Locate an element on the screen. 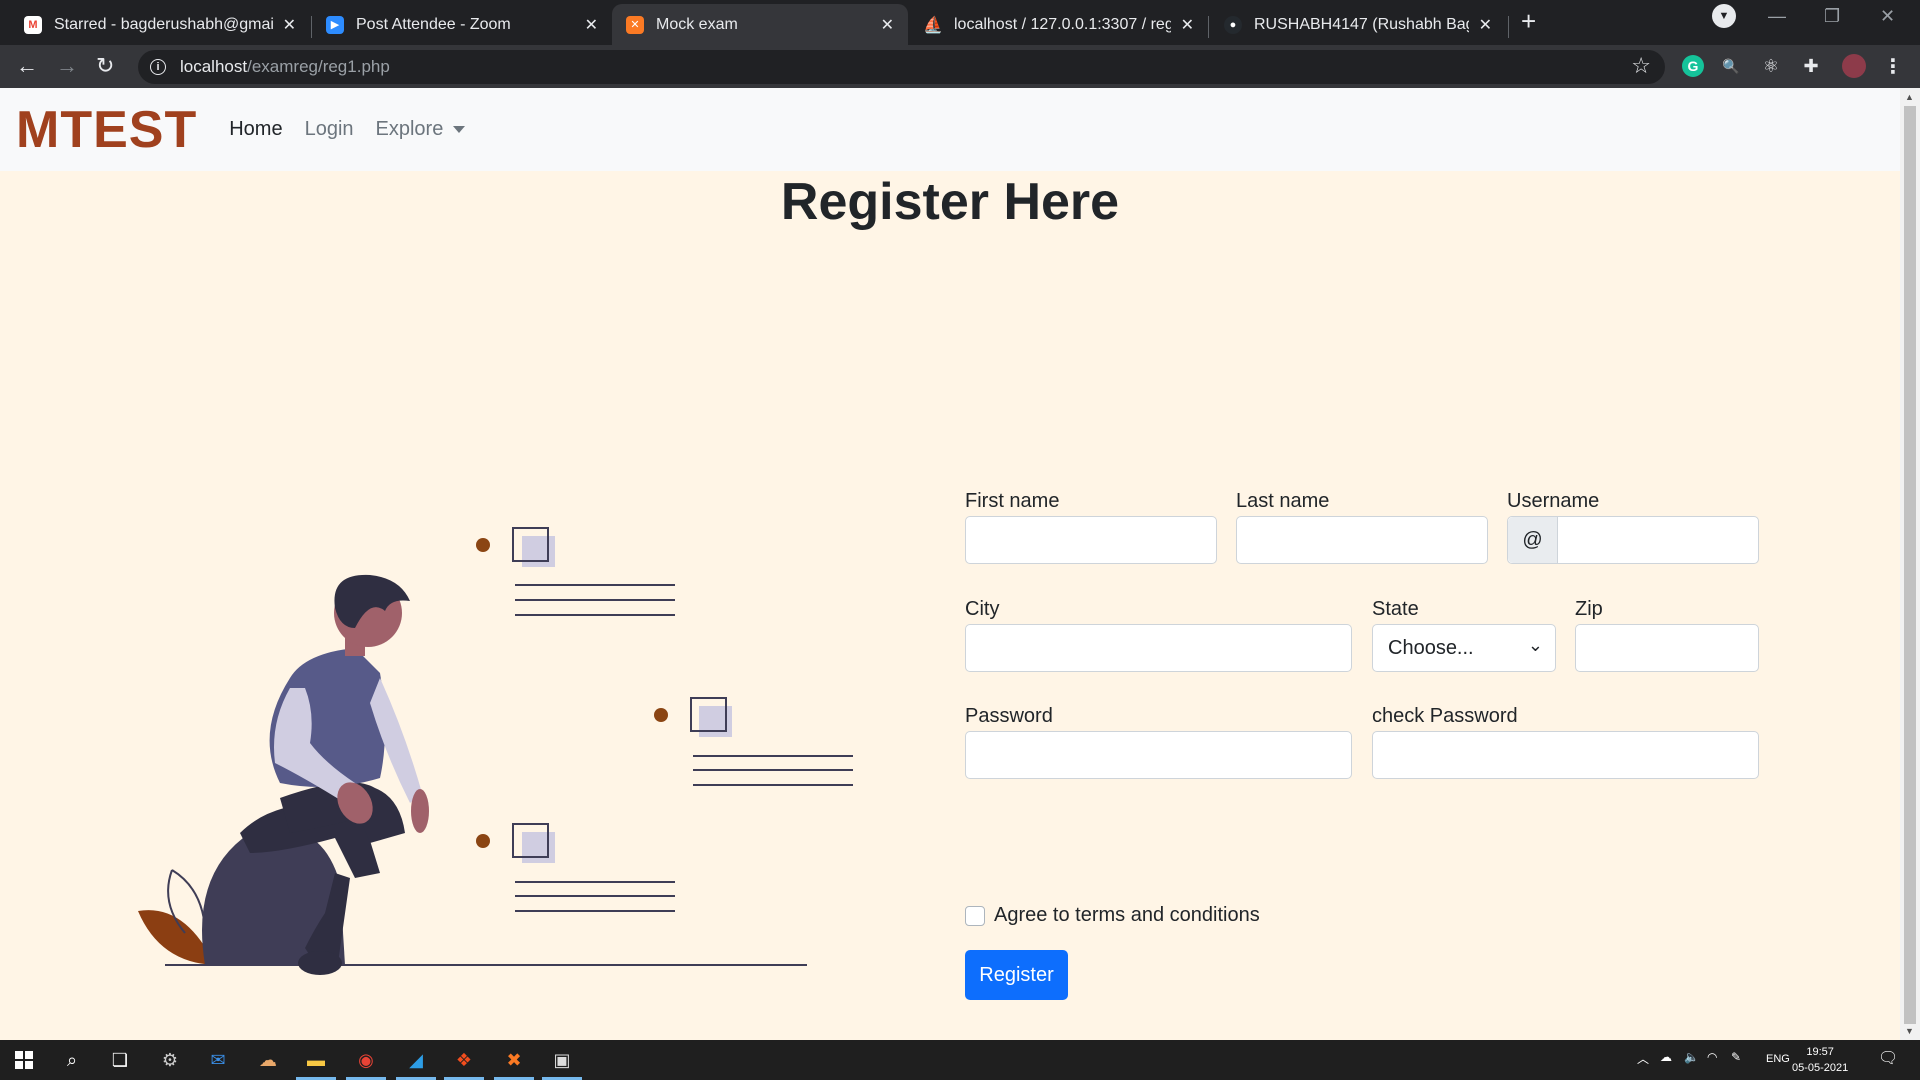 The width and height of the screenshot is (1920, 1080). address-bar: i localhost/examreg/reg1.php ☆ is located at coordinates (901, 67).